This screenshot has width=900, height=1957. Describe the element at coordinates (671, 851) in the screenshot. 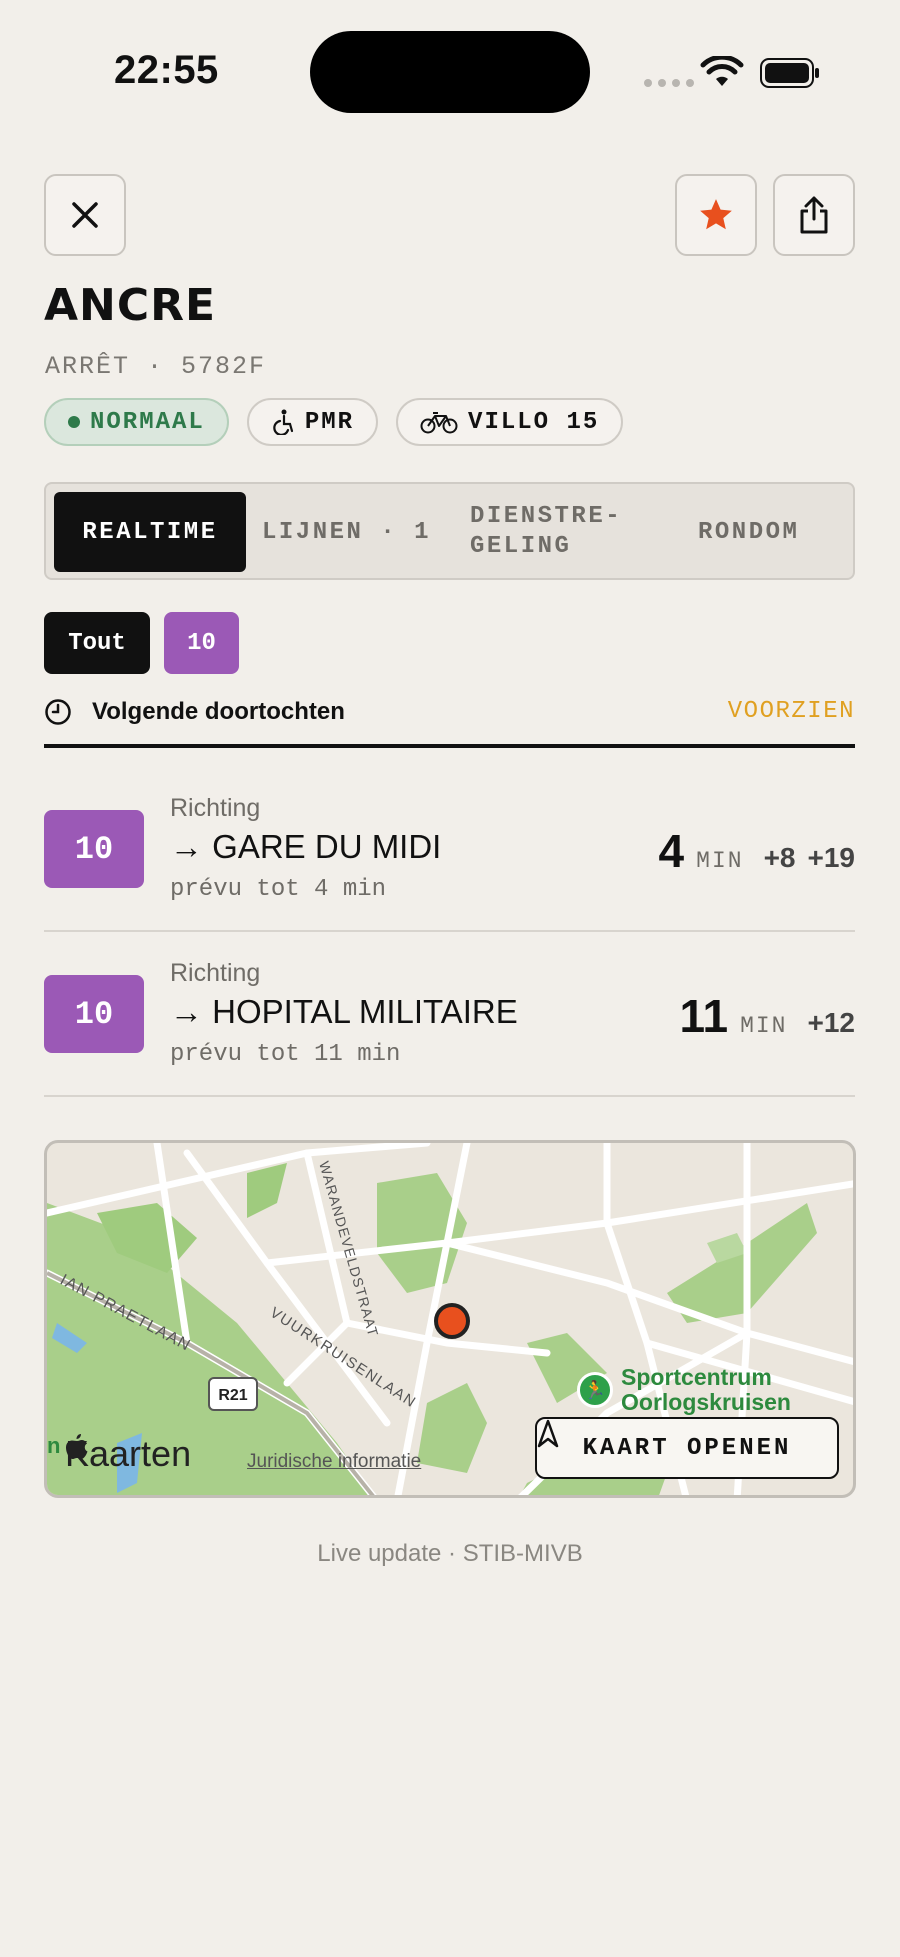

I see `minutes-until: 4` at that location.